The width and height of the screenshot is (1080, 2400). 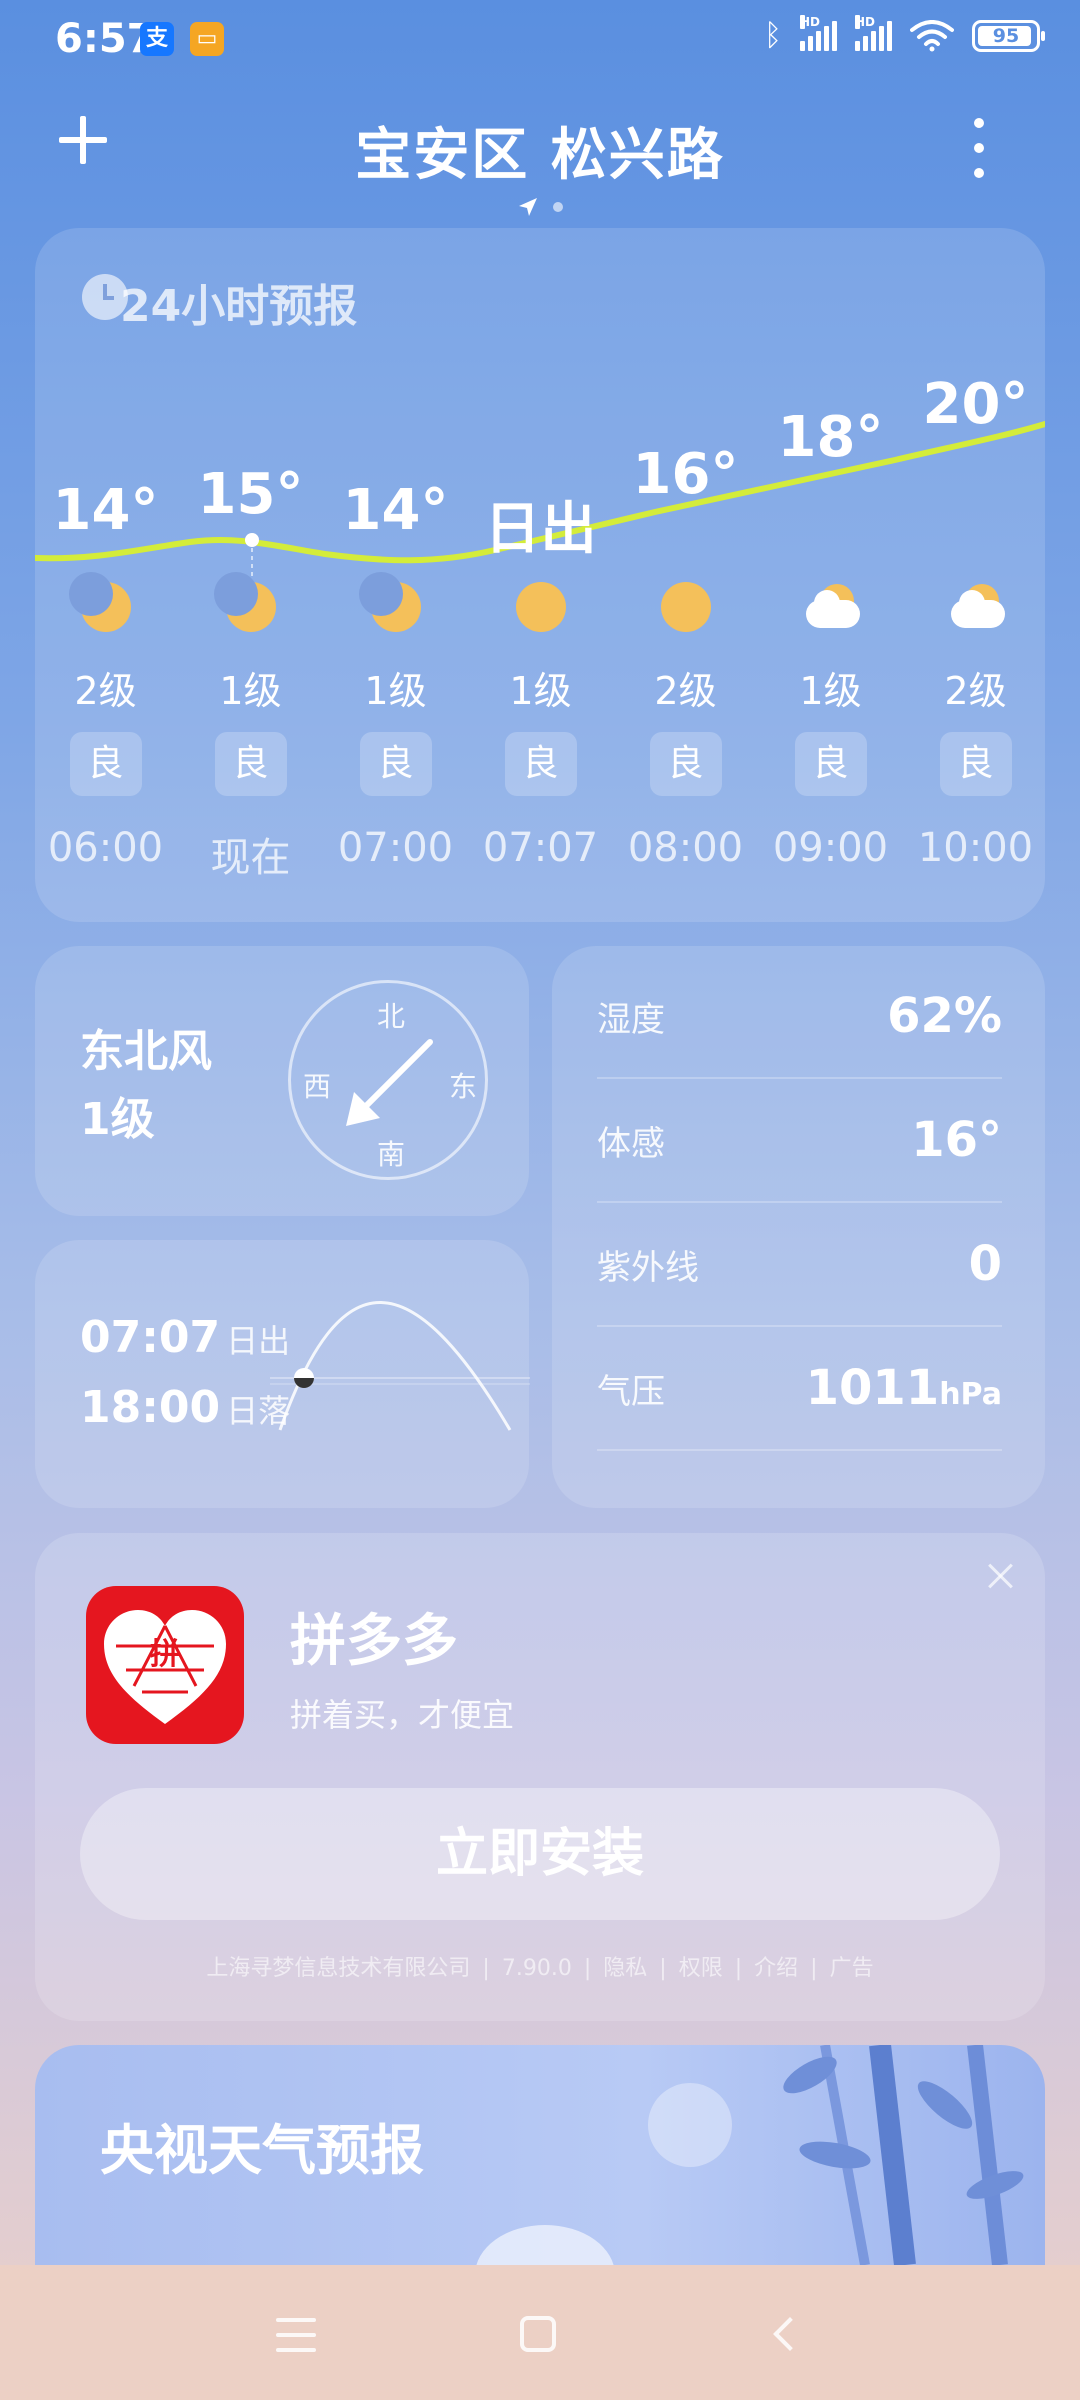 I want to click on ad-app-name: 拼多多, so click(x=374, y=1641).